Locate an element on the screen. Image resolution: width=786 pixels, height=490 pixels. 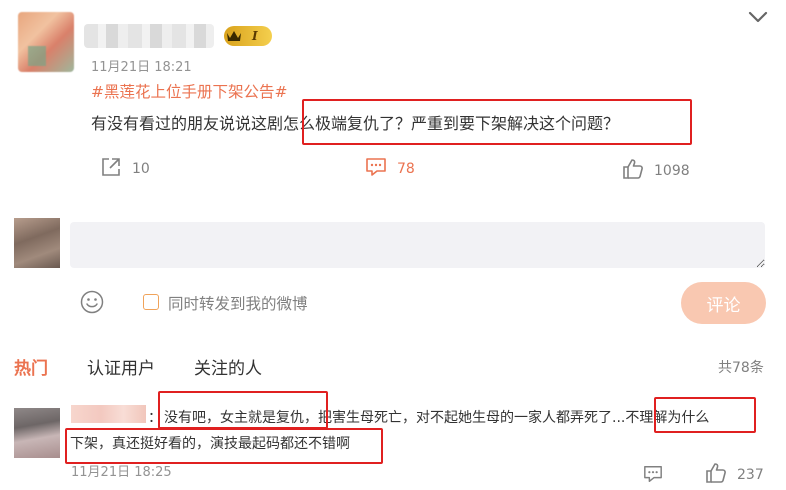
submit-comment-button: 评论 is located at coordinates (723, 303).